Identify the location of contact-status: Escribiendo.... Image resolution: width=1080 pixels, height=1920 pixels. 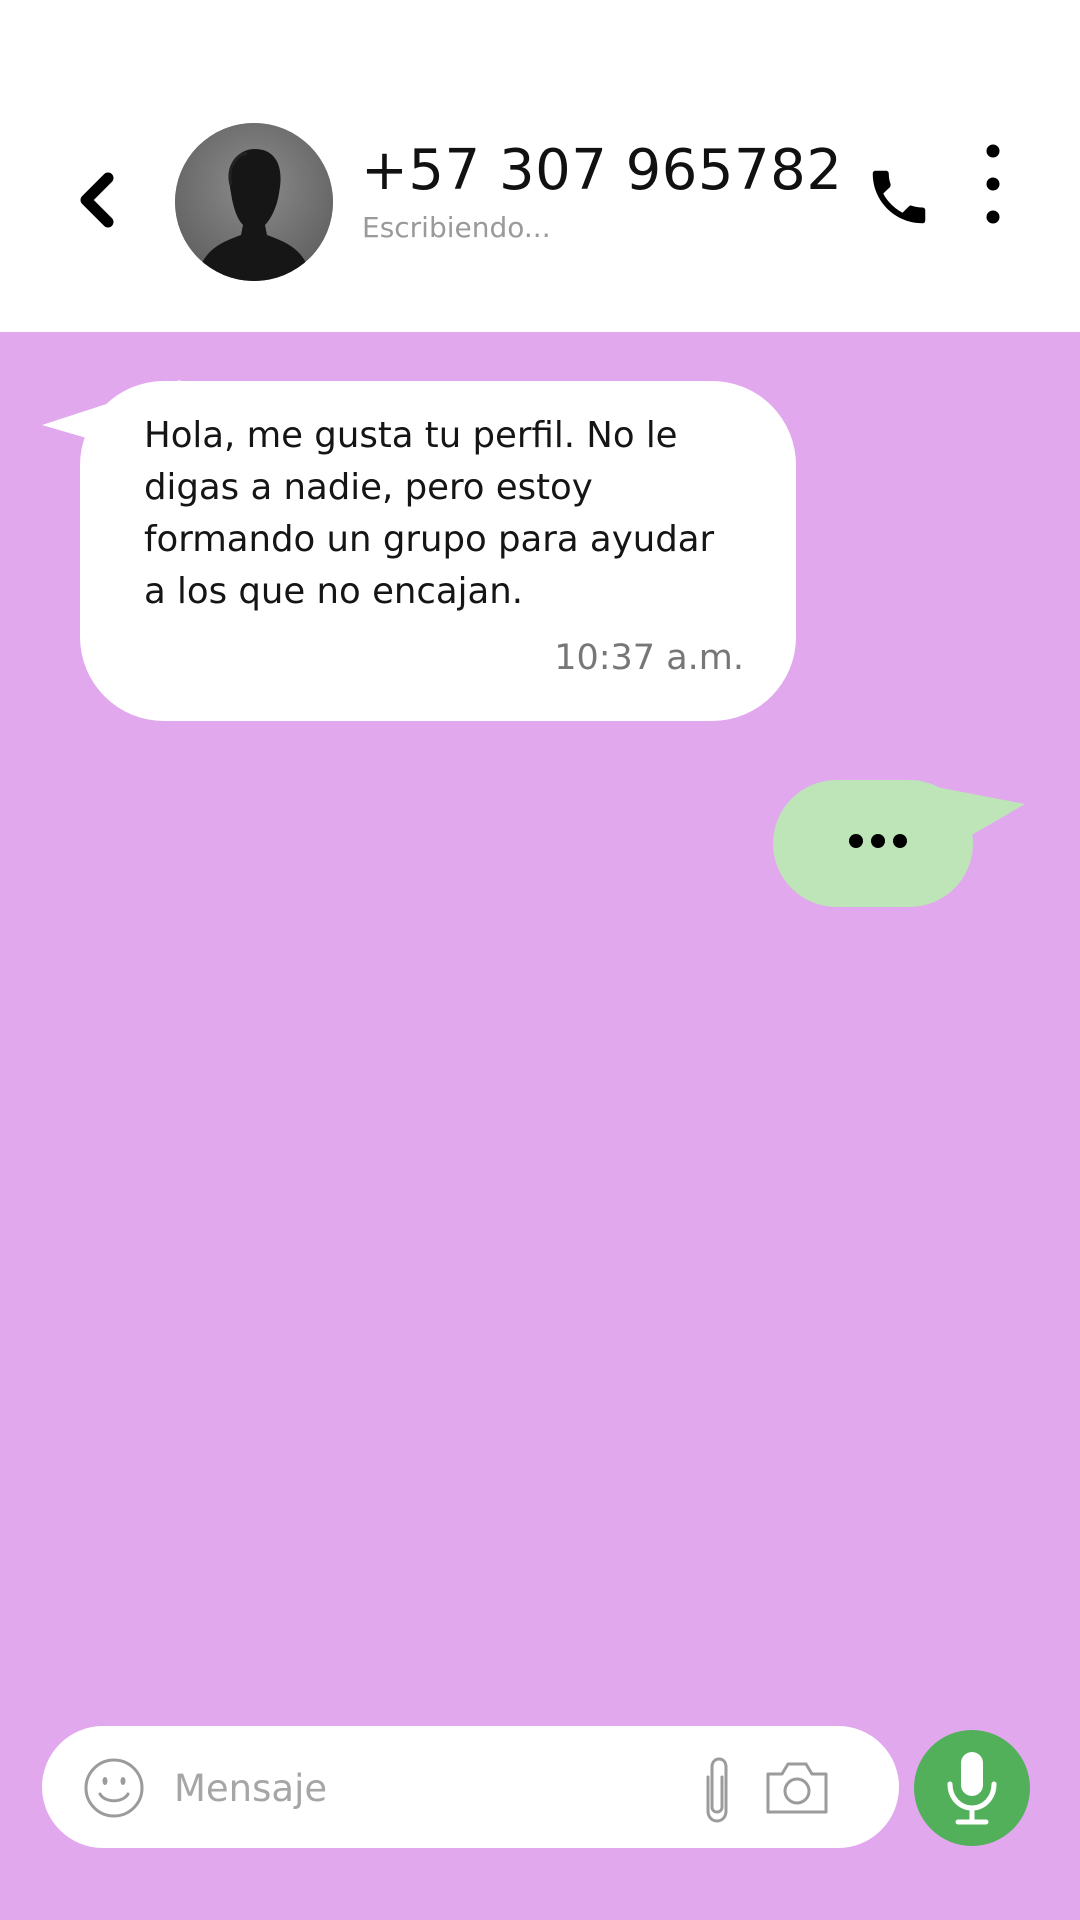
(456, 227).